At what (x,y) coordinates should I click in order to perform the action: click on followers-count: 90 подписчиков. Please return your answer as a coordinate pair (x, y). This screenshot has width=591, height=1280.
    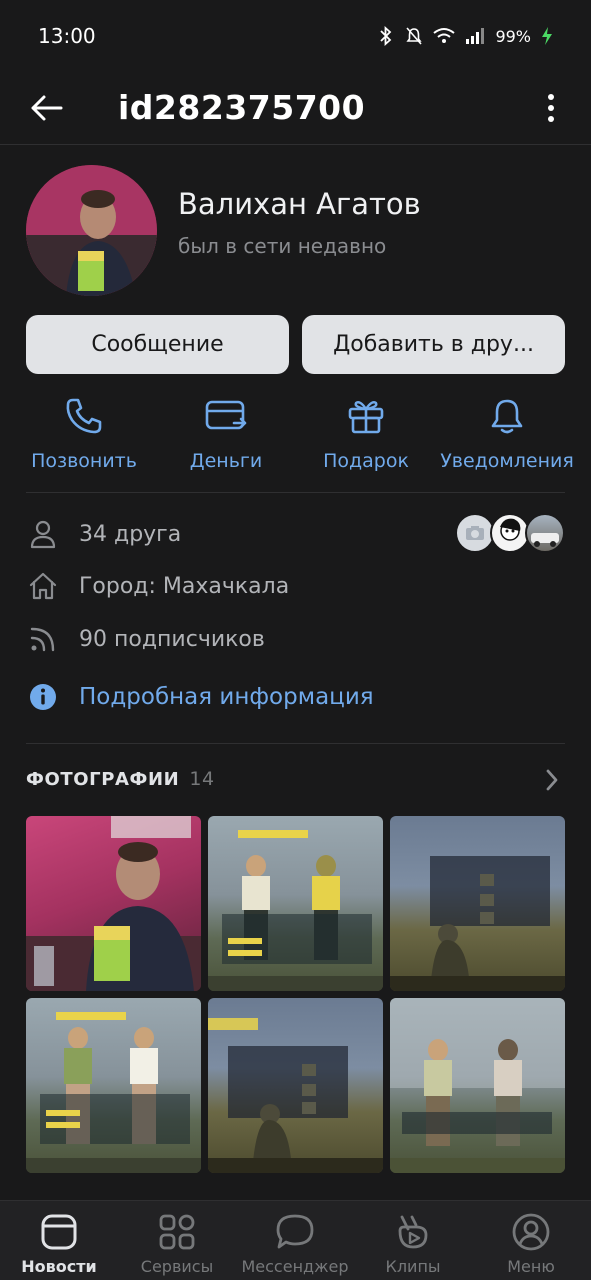
    Looking at the image, I should click on (172, 639).